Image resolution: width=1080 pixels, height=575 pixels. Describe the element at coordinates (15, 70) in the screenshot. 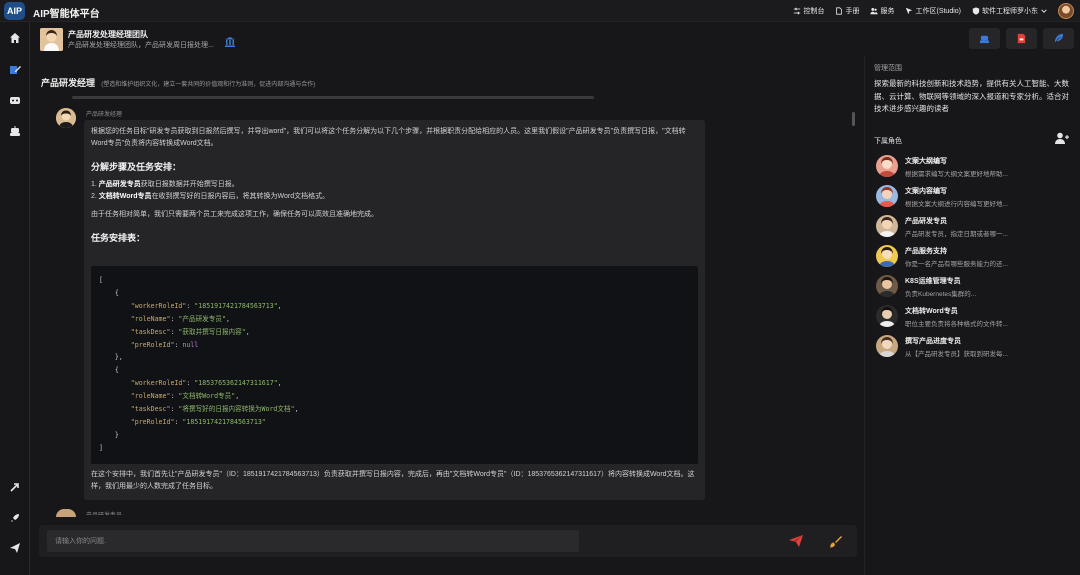

I see `edit-icon` at that location.